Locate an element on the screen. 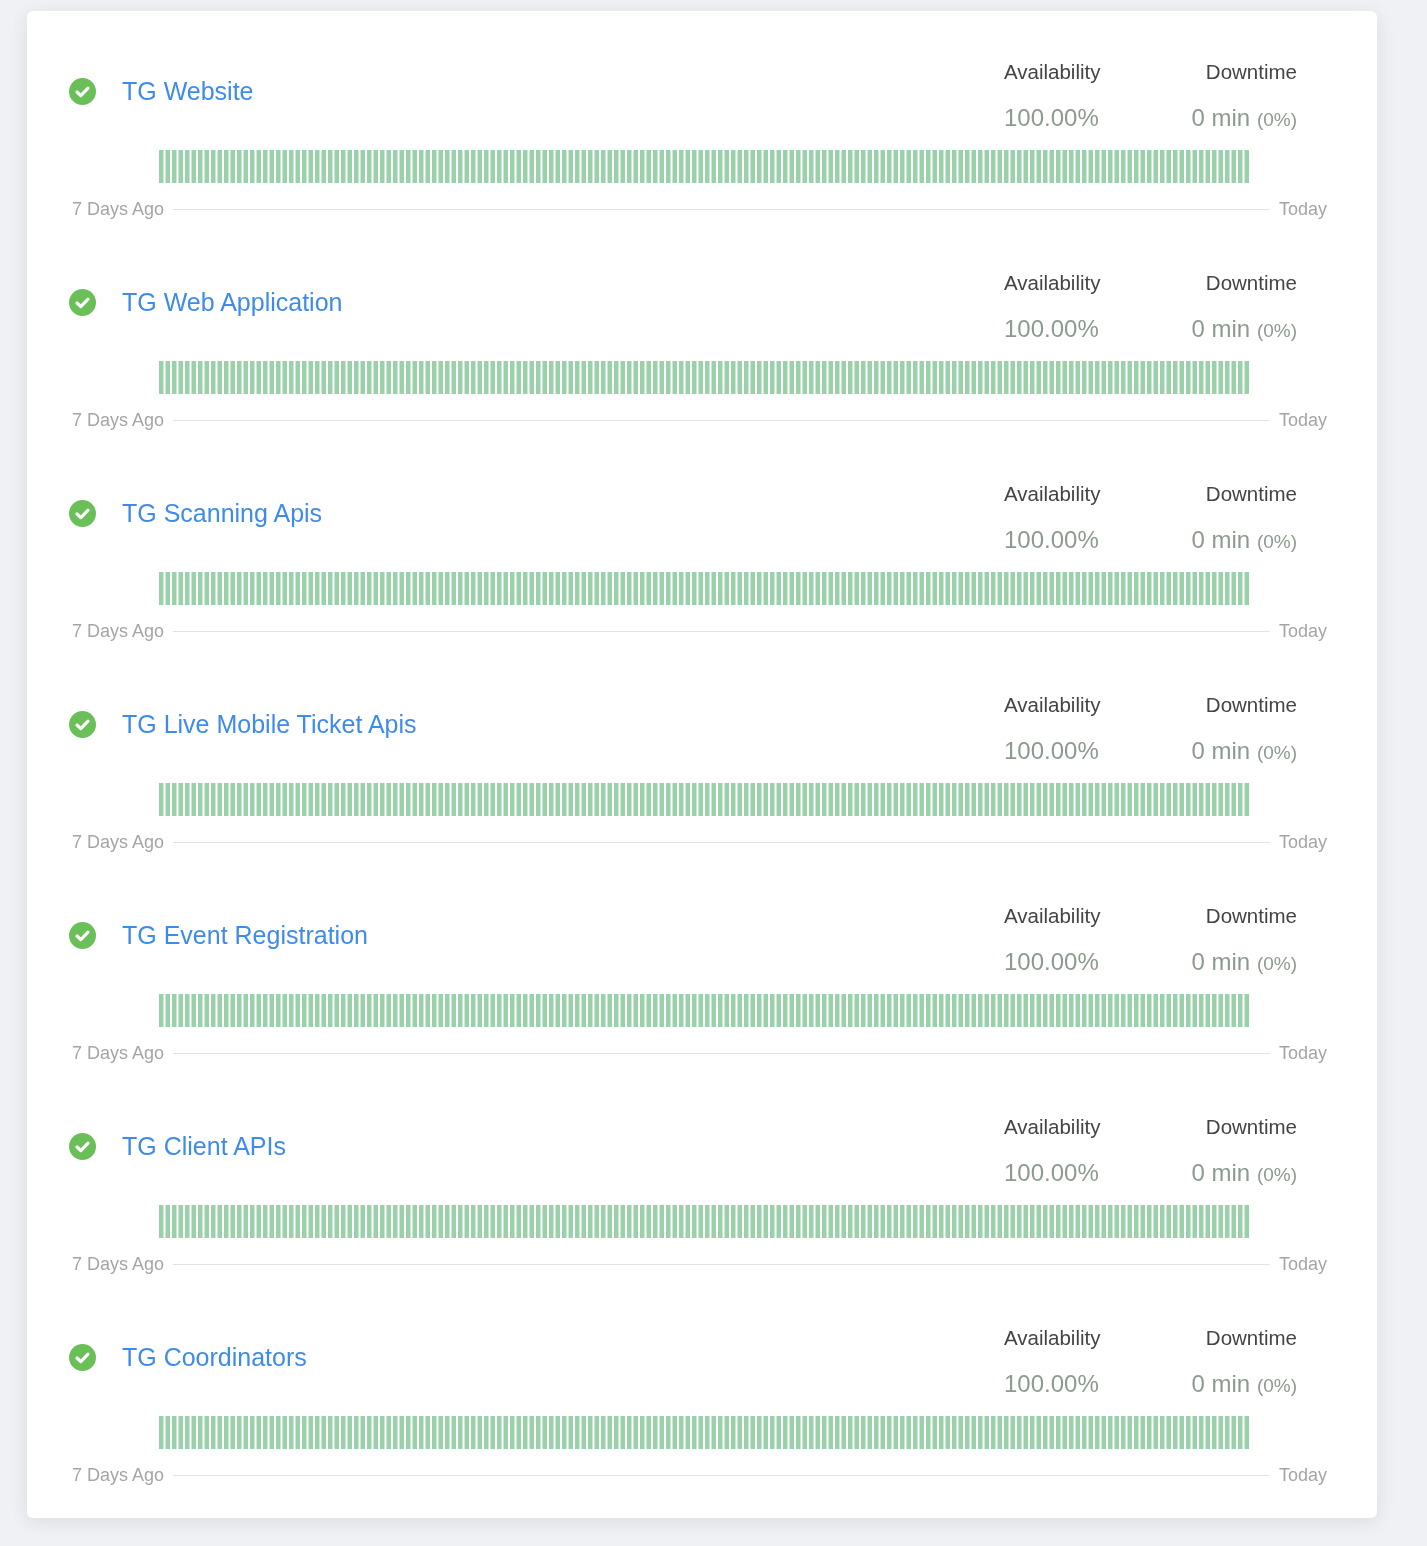  monitor-link: TG Client APIs is located at coordinates (204, 1146).